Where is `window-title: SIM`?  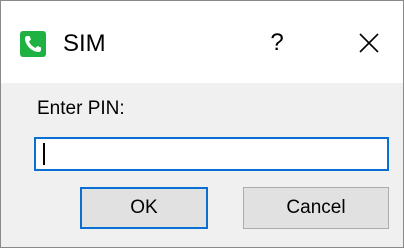 window-title: SIM is located at coordinates (84, 43).